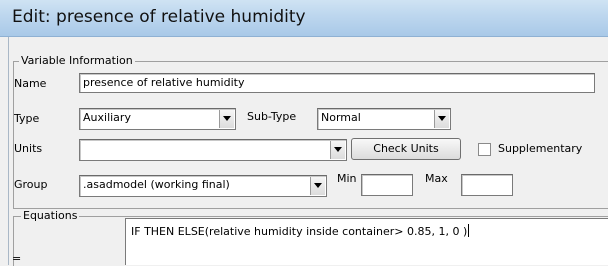 This screenshot has width=608, height=266. I want to click on subtype-value: Normal, so click(341, 117).